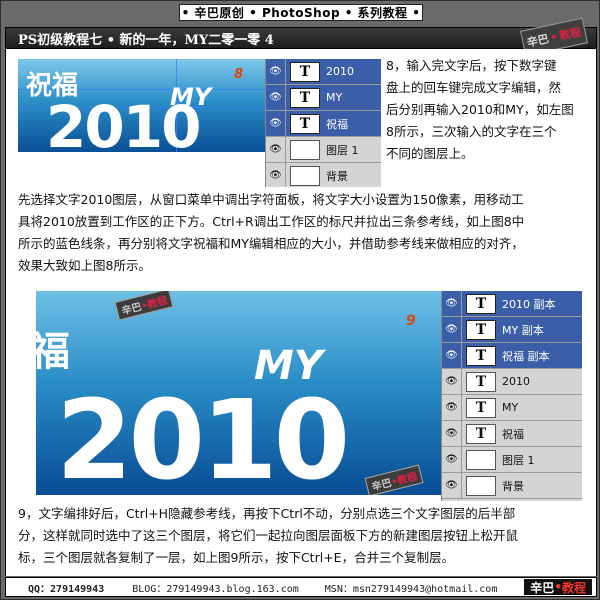 The height and width of the screenshot is (600, 600). Describe the element at coordinates (66, 589) in the screenshot. I see `footer-qq: QQ：279149943` at that location.